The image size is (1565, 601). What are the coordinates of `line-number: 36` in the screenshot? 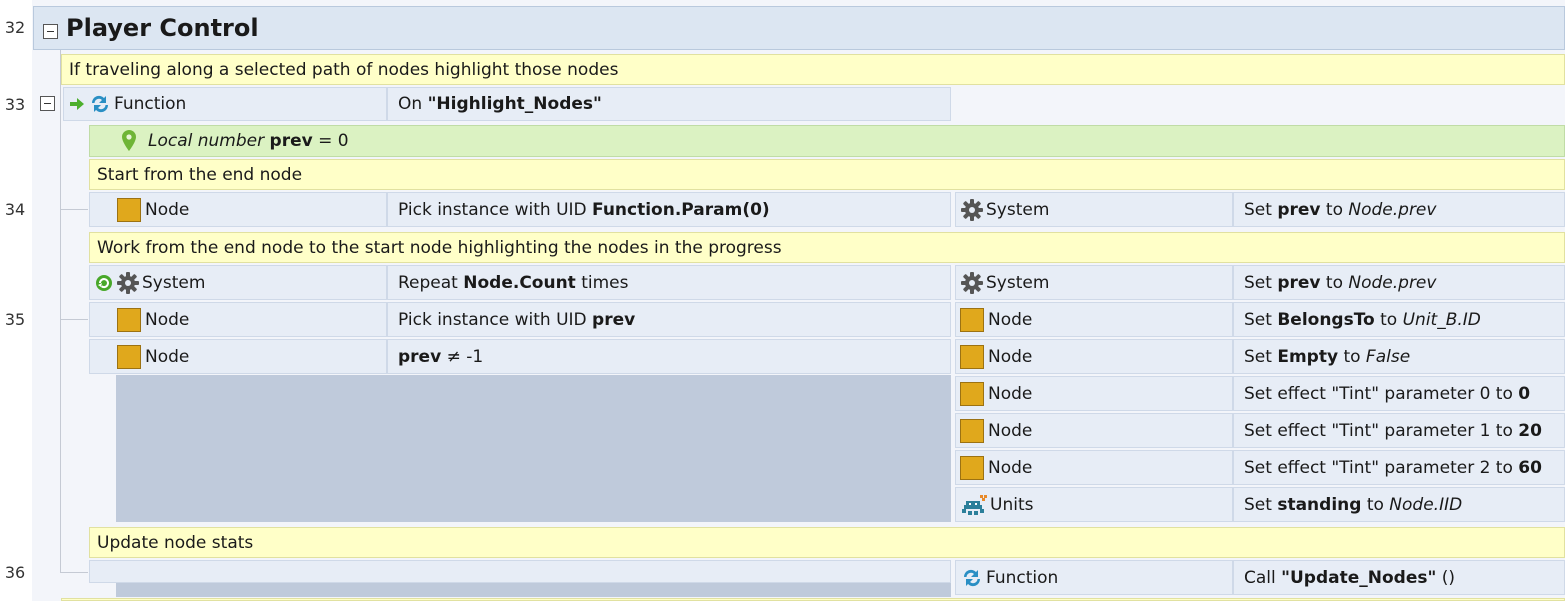 It's located at (15, 572).